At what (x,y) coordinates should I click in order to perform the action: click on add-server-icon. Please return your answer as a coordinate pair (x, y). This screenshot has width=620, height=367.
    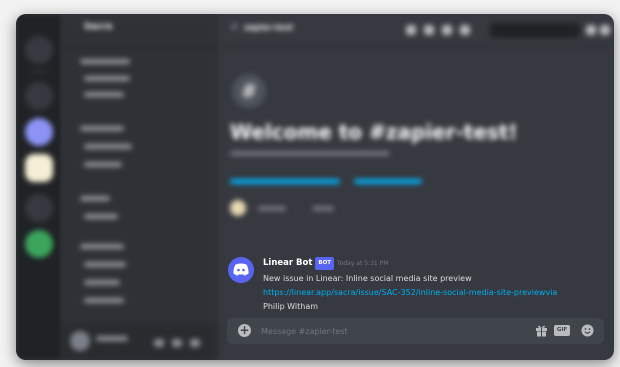
    Looking at the image, I should click on (39, 244).